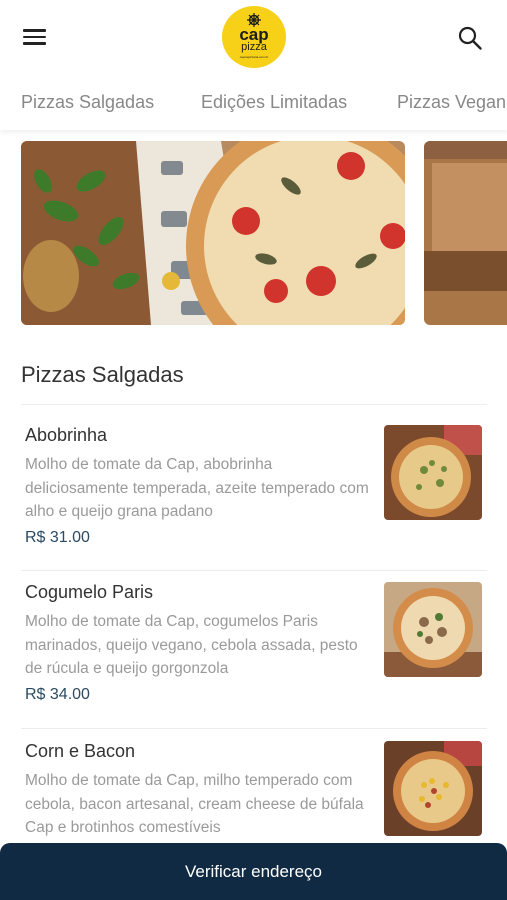 The height and width of the screenshot is (900, 507). What do you see at coordinates (274, 102) in the screenshot?
I see `tab-edicoes-limitadas: Edições Limitadas` at bounding box center [274, 102].